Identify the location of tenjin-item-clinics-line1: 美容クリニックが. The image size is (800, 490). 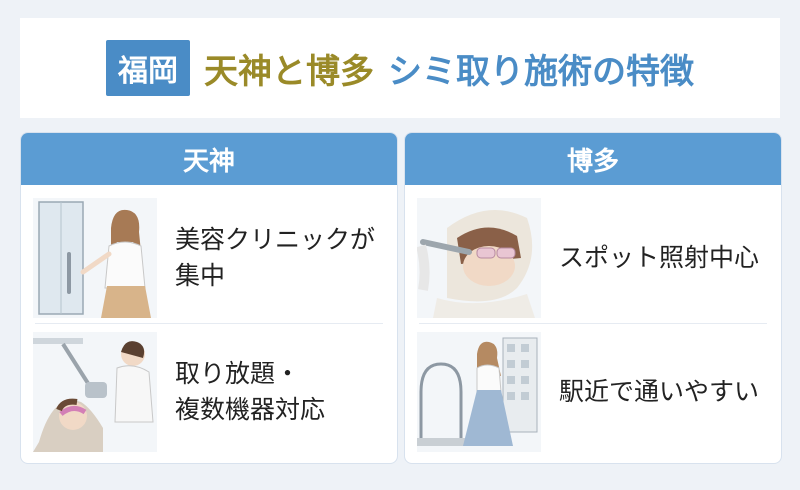
(275, 239).